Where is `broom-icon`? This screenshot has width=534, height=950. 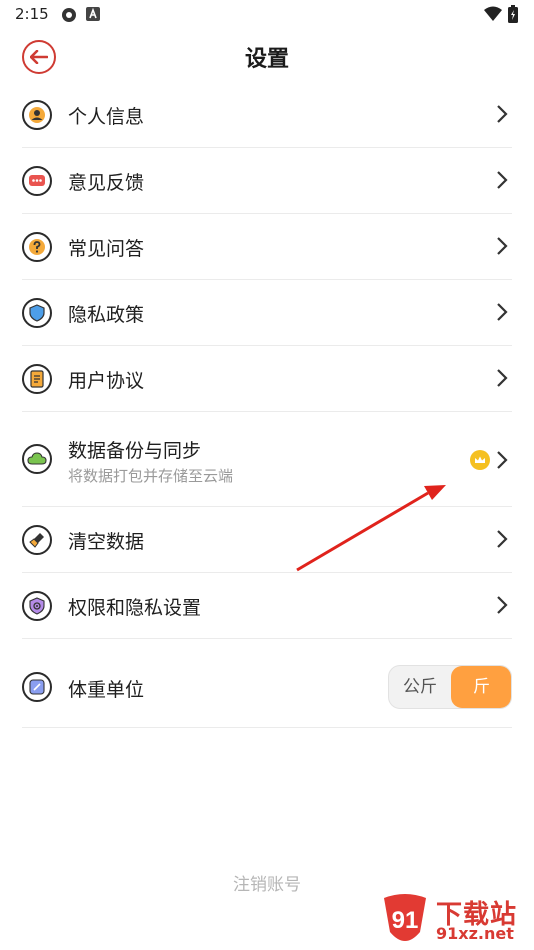 broom-icon is located at coordinates (37, 540).